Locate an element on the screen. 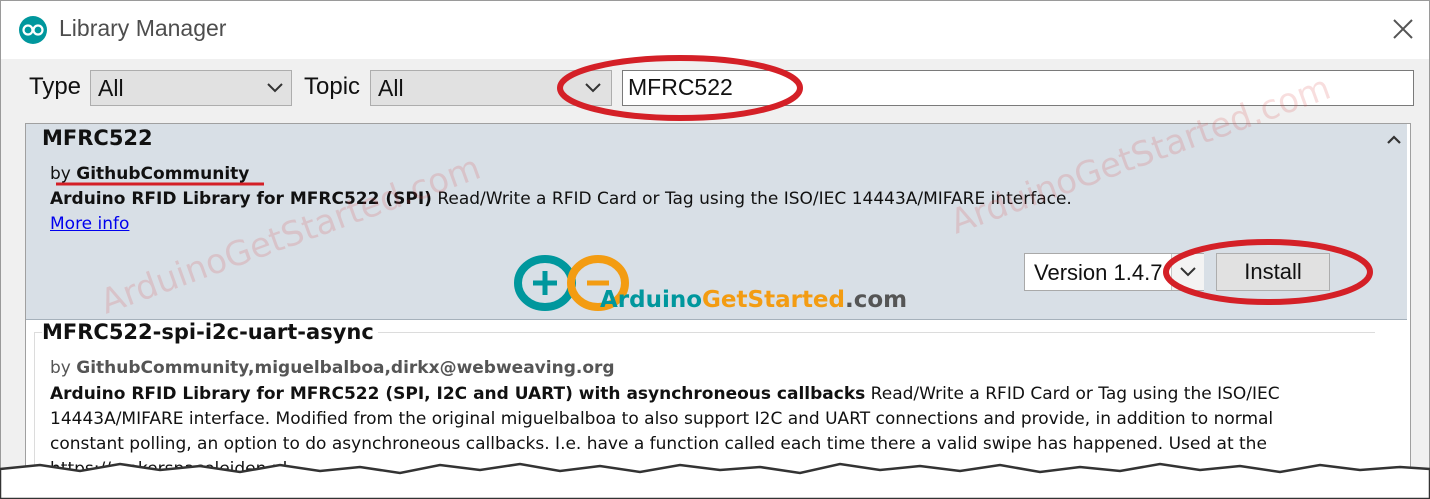 This screenshot has width=1430, height=499. search-highlight-circle is located at coordinates (680, 88).